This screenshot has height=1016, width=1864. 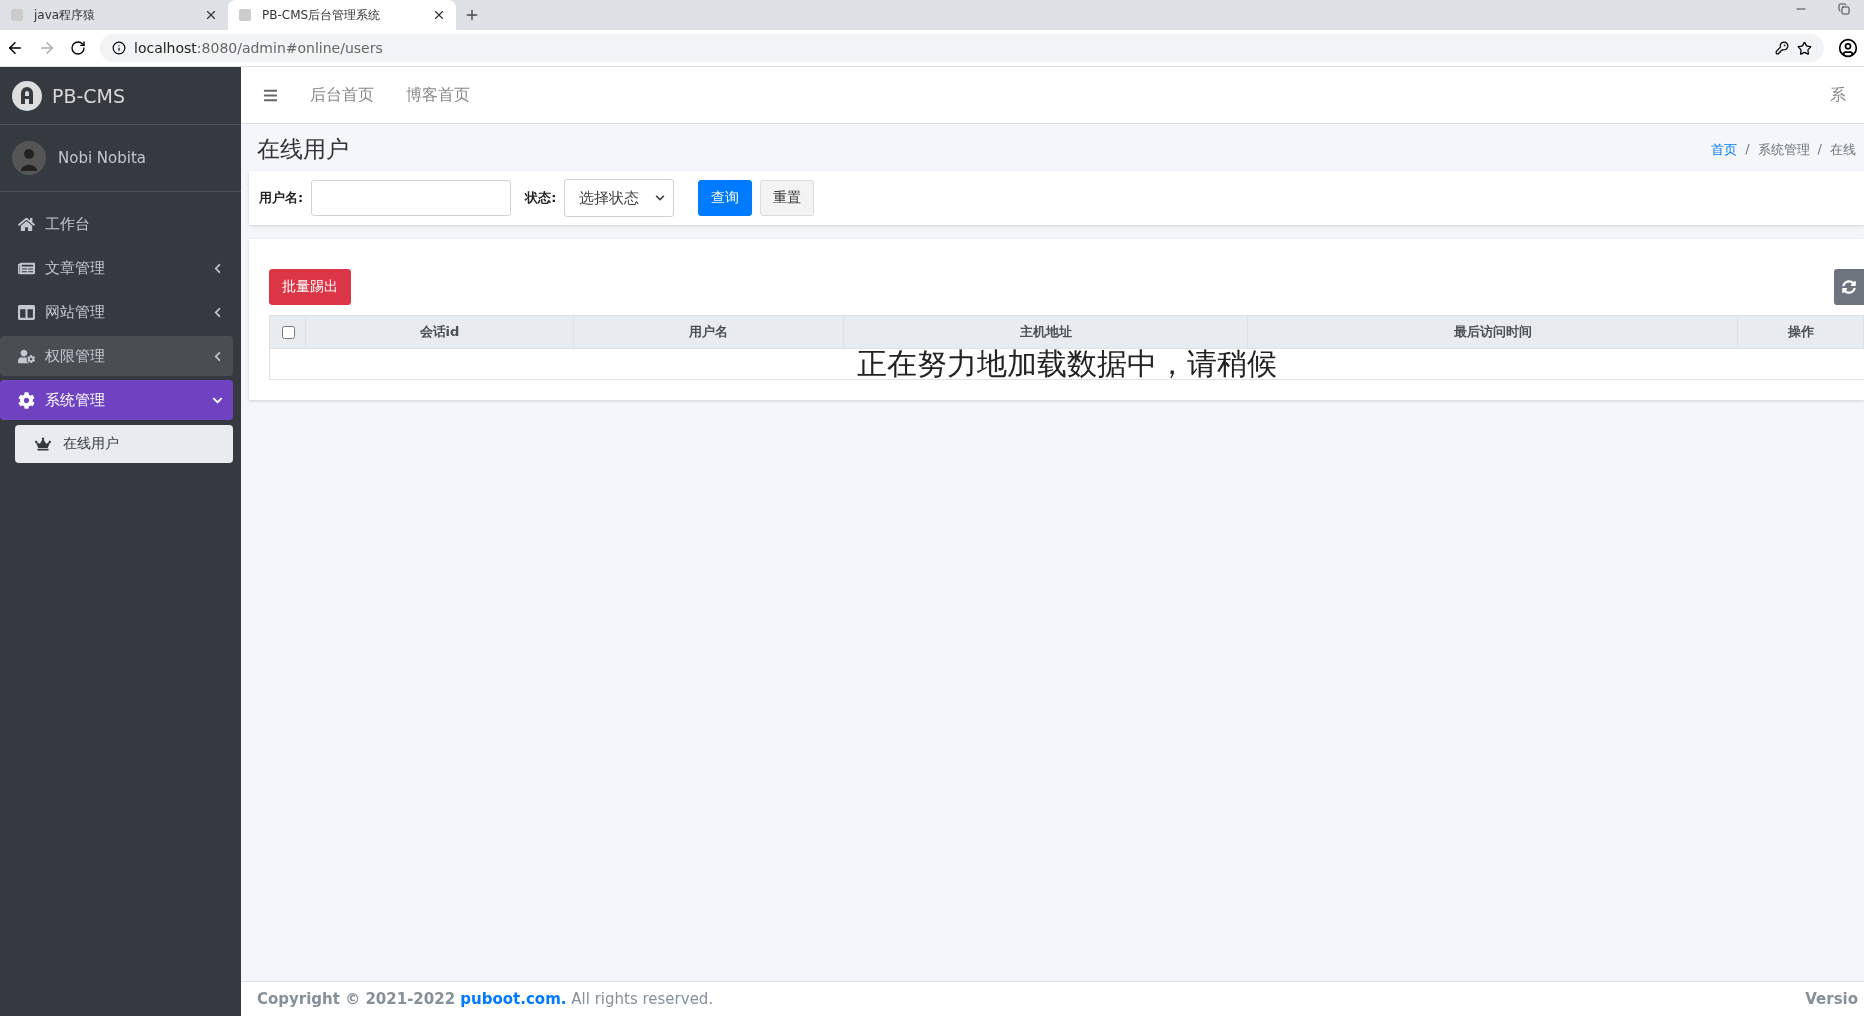 I want to click on menu-item: 网站管理, so click(x=116, y=312).